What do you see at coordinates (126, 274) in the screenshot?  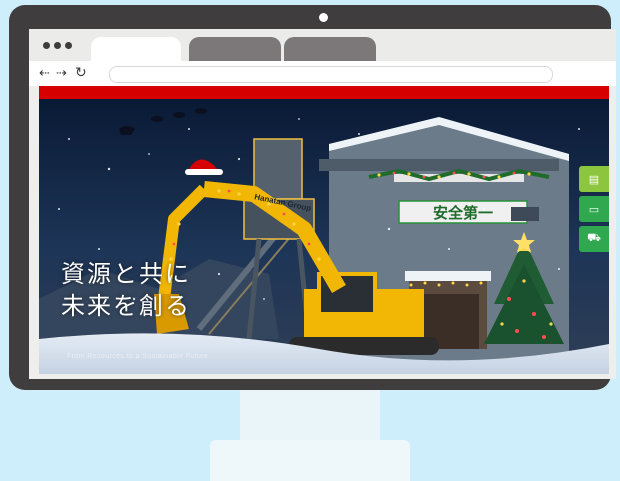 I see `hero-headline-line1: 資源と共に` at bounding box center [126, 274].